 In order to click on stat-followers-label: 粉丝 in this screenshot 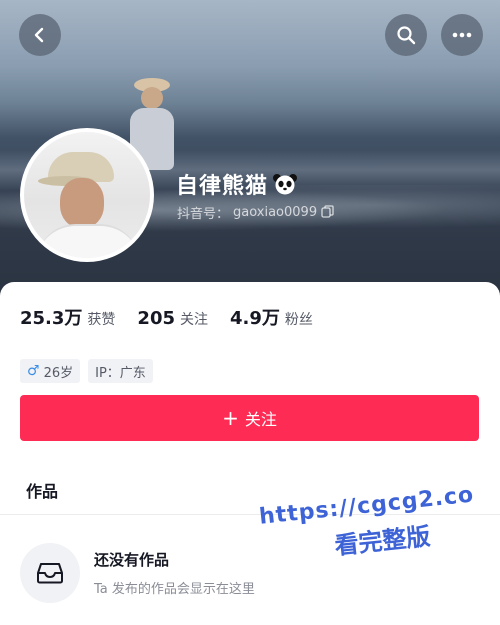, I will do `click(298, 320)`.